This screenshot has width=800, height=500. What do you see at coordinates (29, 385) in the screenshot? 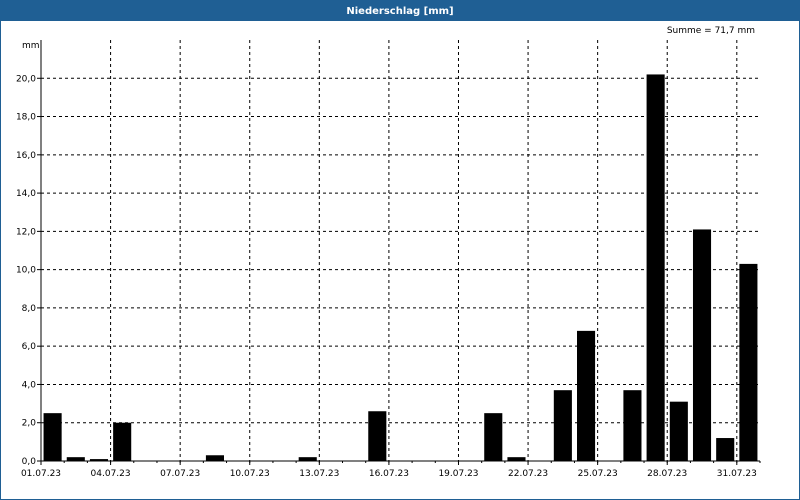
I see `y-tick-label: 4,0` at bounding box center [29, 385].